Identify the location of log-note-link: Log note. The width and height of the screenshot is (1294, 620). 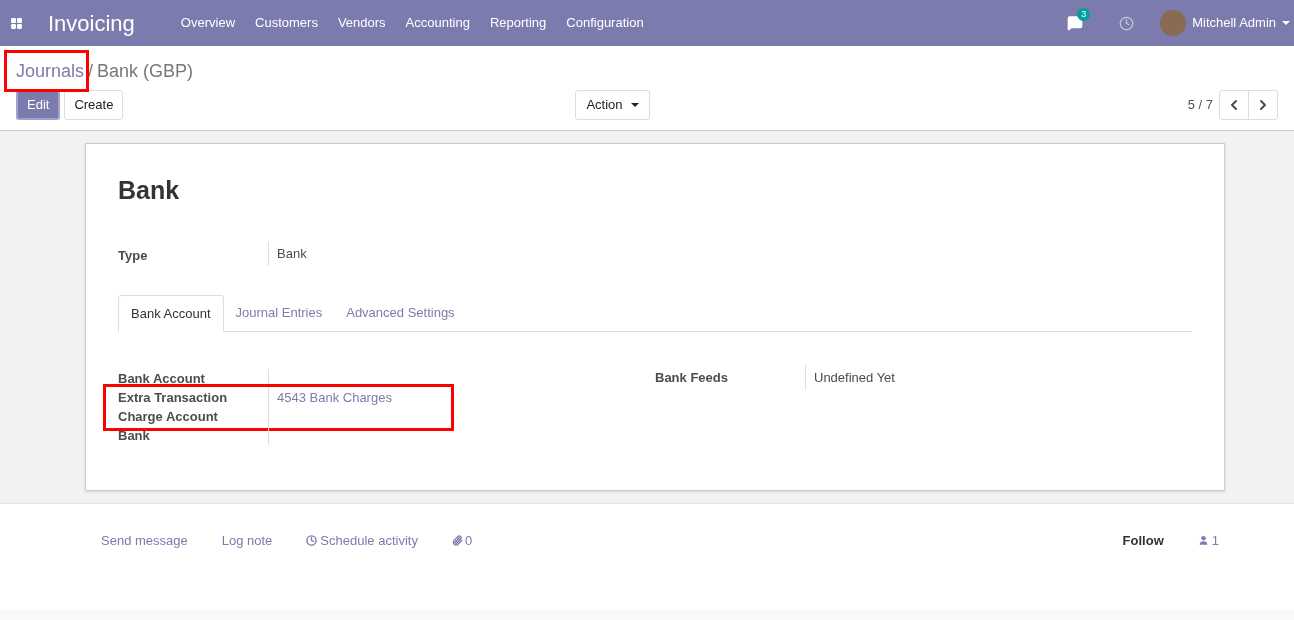
(247, 541).